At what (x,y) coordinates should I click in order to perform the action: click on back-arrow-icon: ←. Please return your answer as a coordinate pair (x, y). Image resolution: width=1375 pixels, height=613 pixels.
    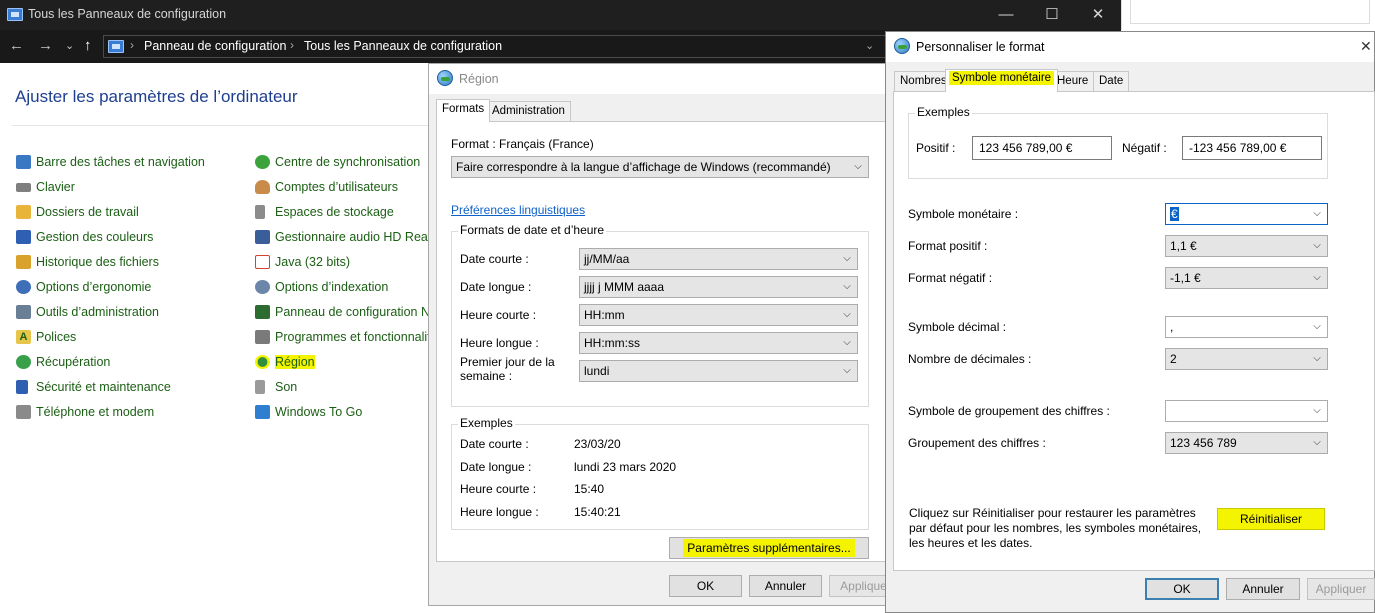
    Looking at the image, I should click on (16, 45).